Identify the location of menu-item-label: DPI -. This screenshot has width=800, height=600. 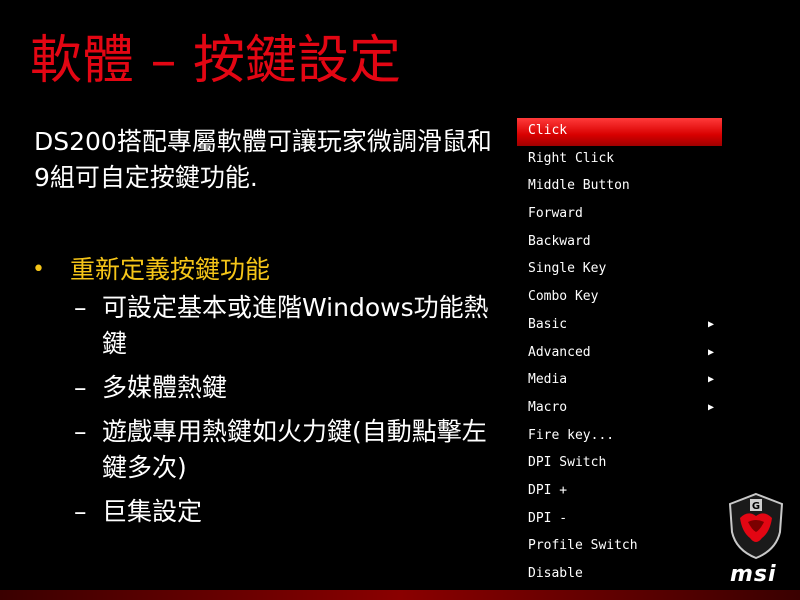
(548, 518).